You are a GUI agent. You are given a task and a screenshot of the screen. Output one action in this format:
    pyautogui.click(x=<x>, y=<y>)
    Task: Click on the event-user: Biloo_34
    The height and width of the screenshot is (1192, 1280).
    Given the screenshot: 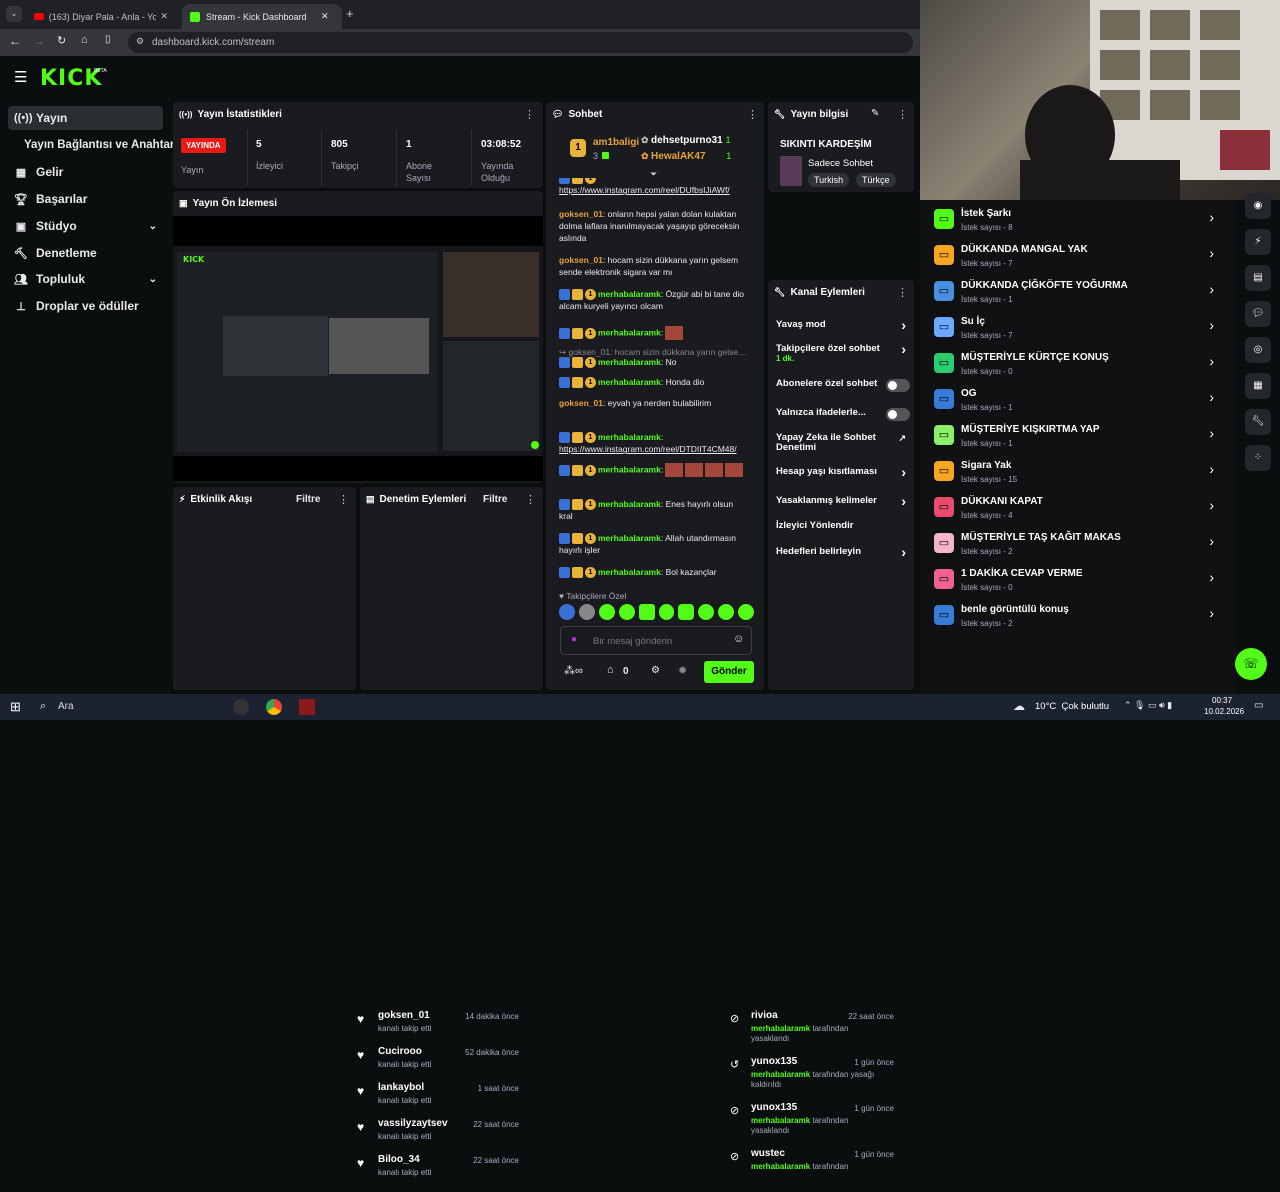 What is the action you would take?
    pyautogui.click(x=399, y=1159)
    